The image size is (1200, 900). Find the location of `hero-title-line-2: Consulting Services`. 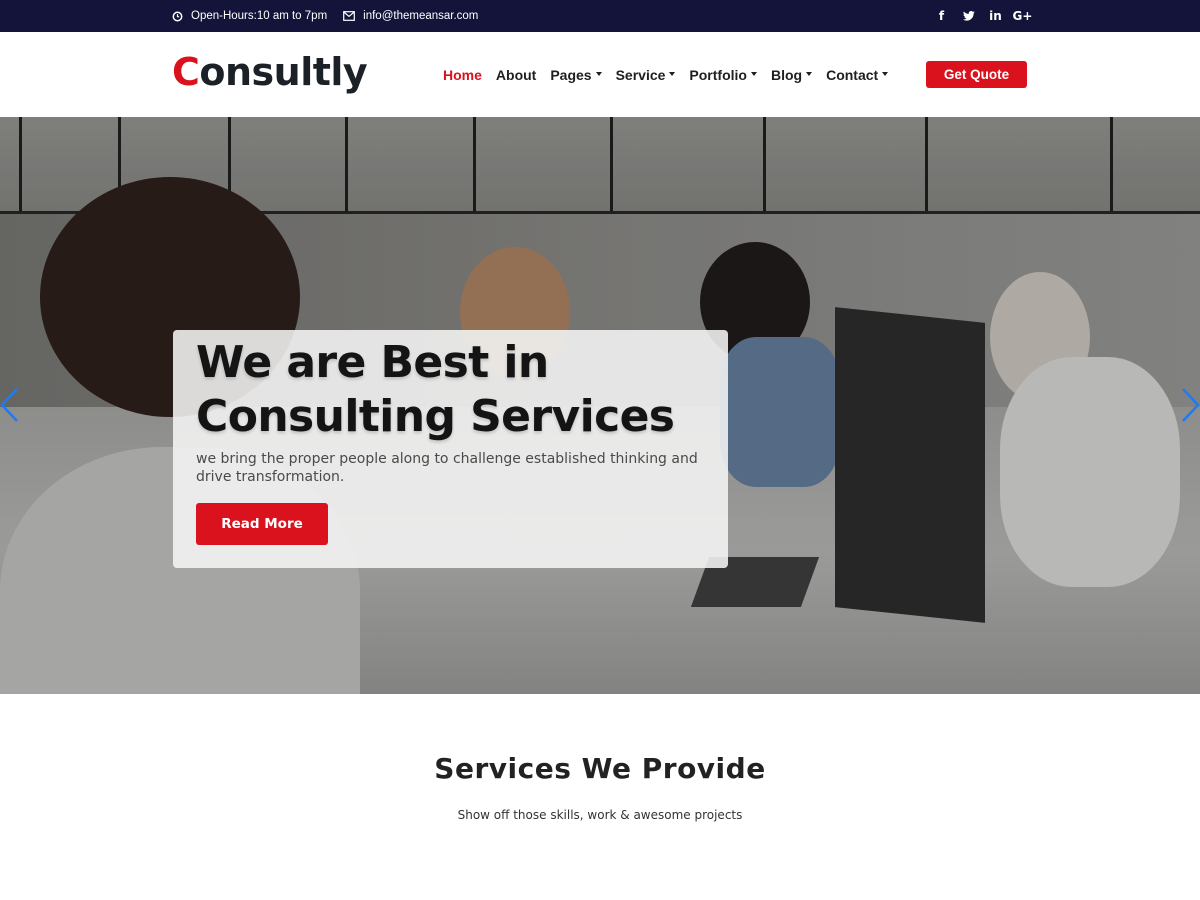

hero-title-line-2: Consulting Services is located at coordinates (435, 416).